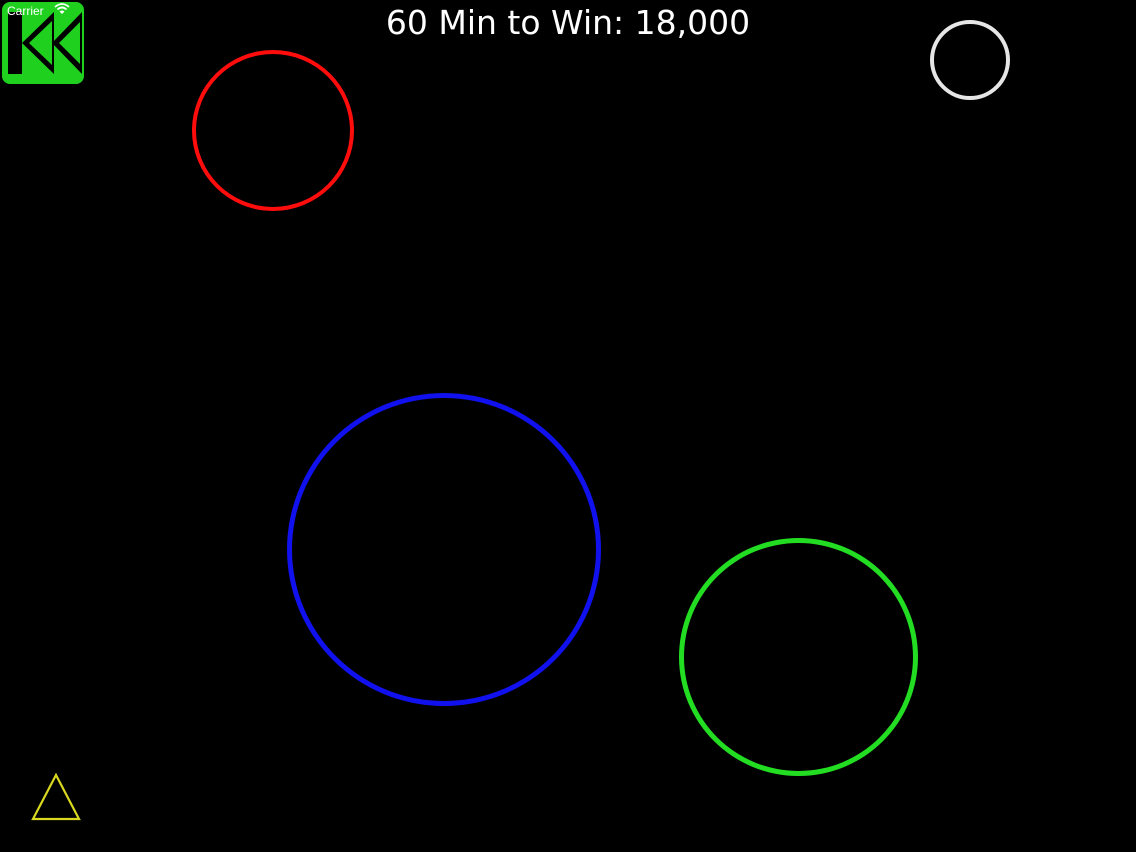  Describe the element at coordinates (798, 657) in the screenshot. I see `green-ring` at that location.